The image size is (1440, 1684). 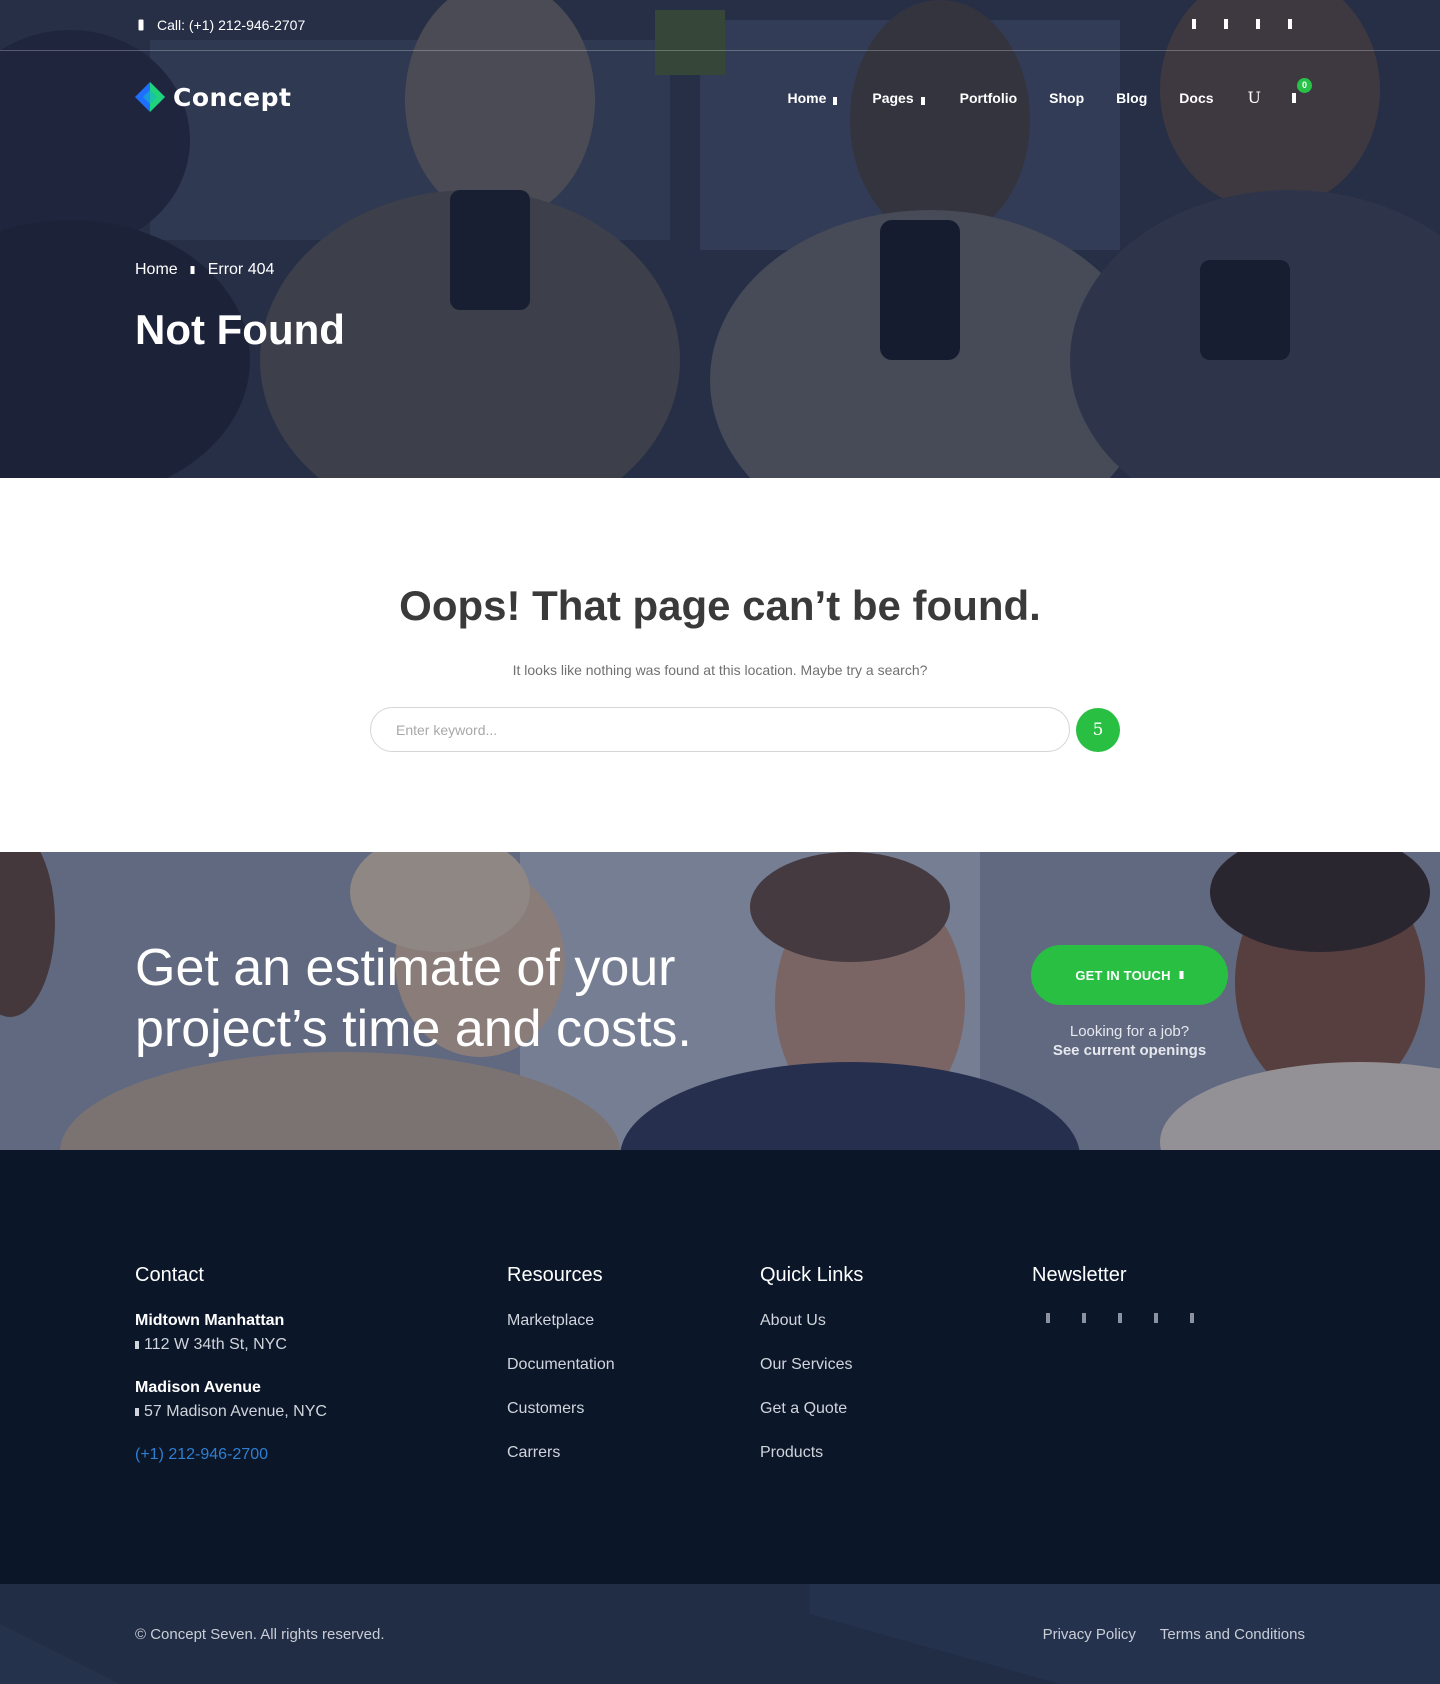 I want to click on location-address: 57 Madison Avenue, NYC, so click(x=231, y=1411).